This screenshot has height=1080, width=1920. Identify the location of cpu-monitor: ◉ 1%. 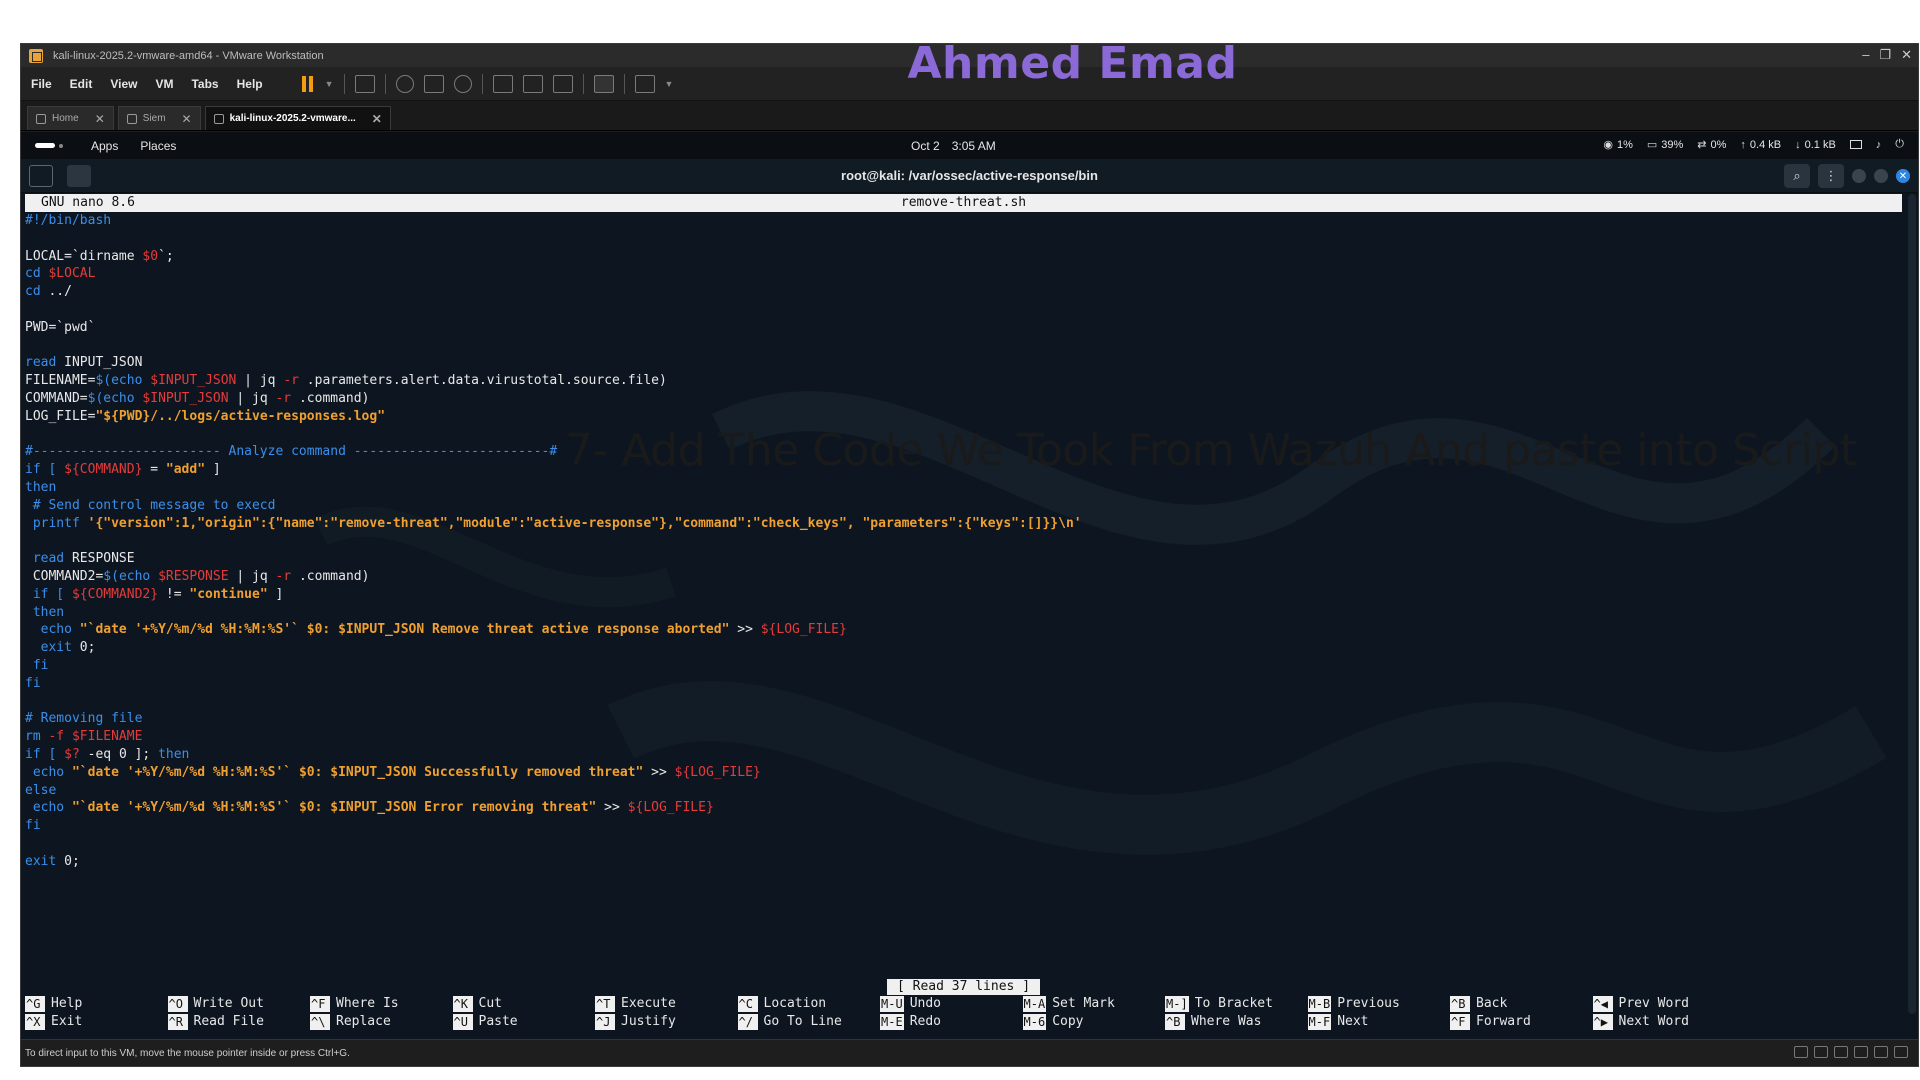
(1618, 145).